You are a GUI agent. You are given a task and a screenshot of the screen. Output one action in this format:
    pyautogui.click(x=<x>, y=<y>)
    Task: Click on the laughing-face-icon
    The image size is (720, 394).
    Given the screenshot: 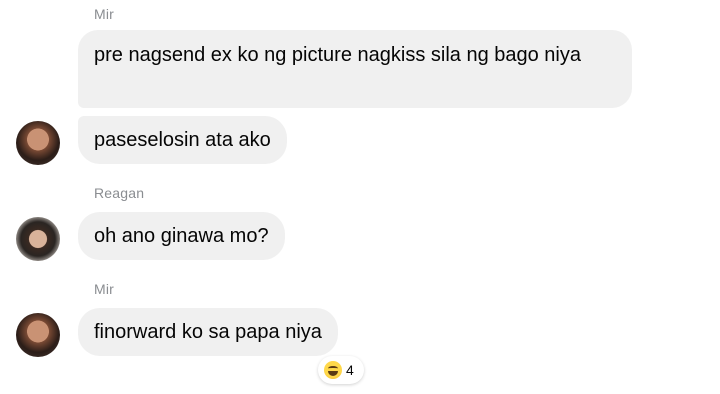 What is the action you would take?
    pyautogui.click(x=333, y=370)
    